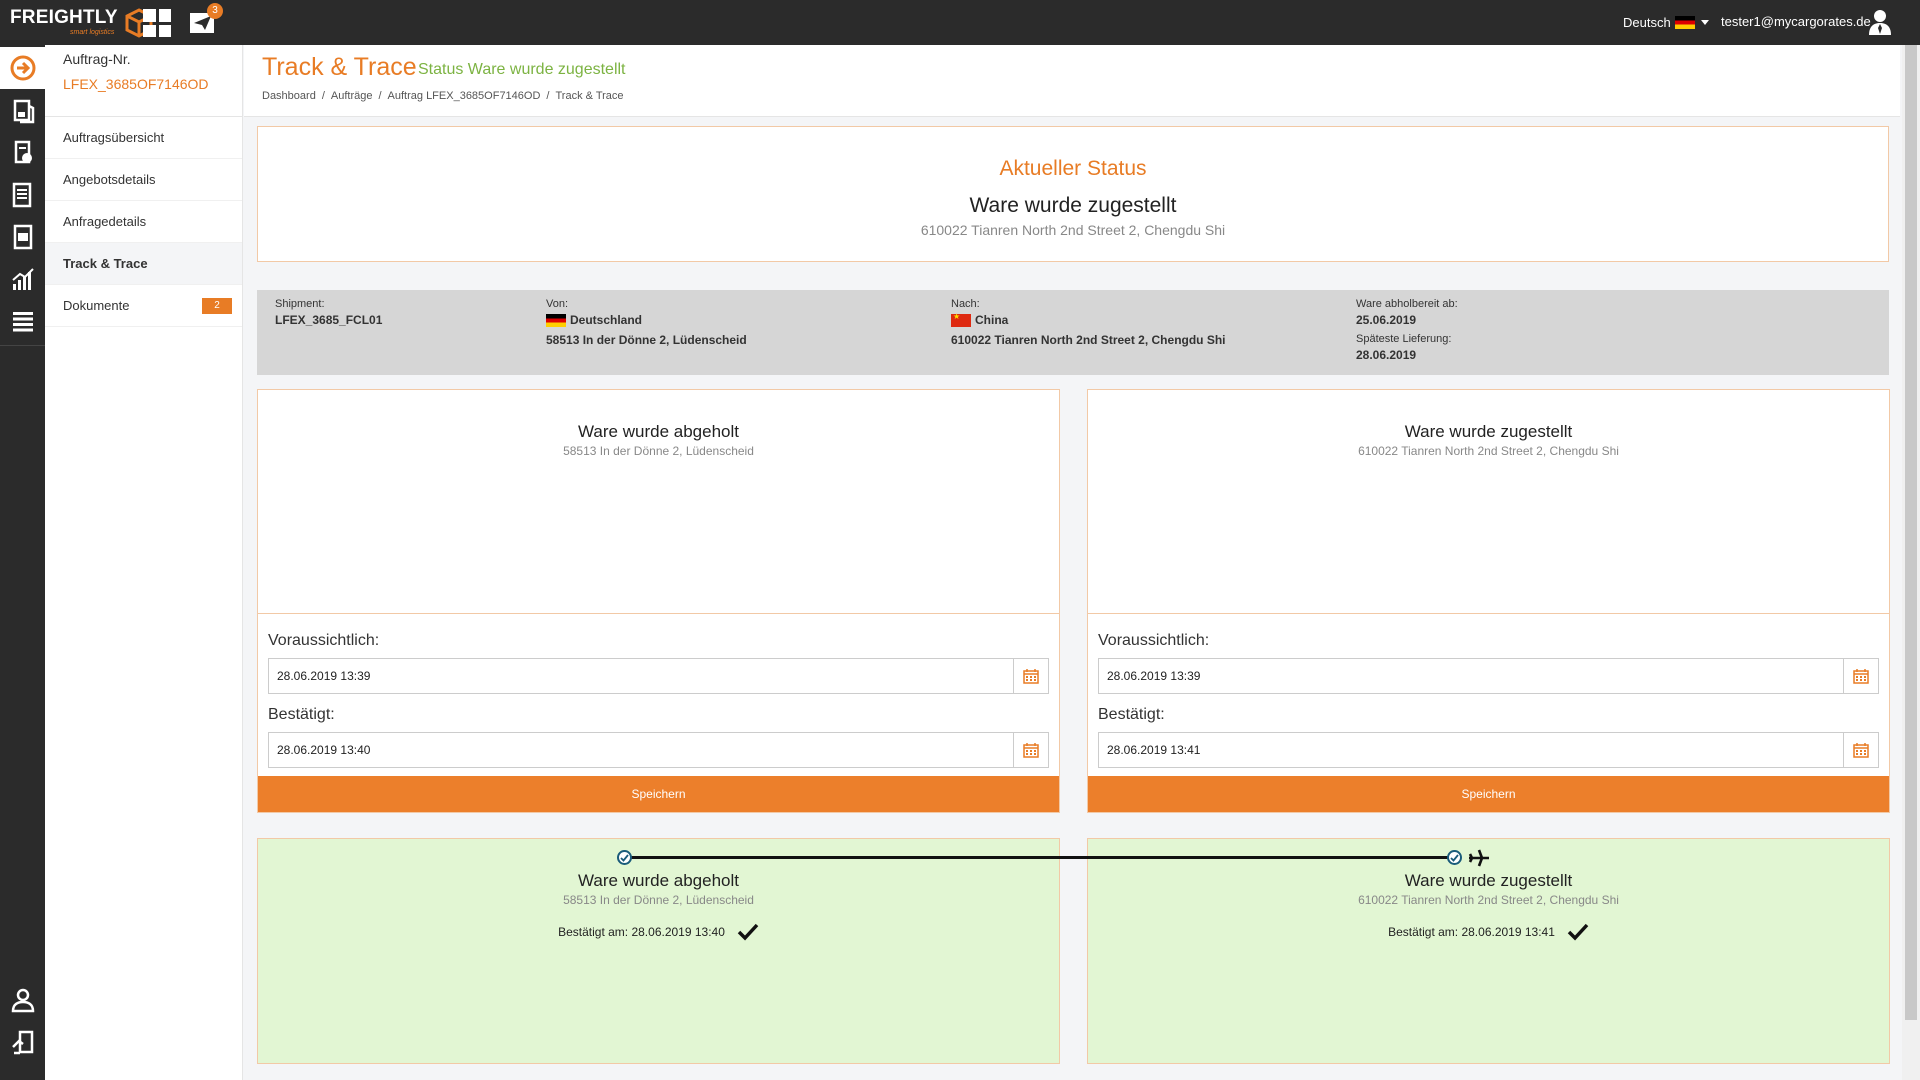 The width and height of the screenshot is (1920, 1080). I want to click on breadcrumb-dashboard: Dashboard, so click(289, 96).